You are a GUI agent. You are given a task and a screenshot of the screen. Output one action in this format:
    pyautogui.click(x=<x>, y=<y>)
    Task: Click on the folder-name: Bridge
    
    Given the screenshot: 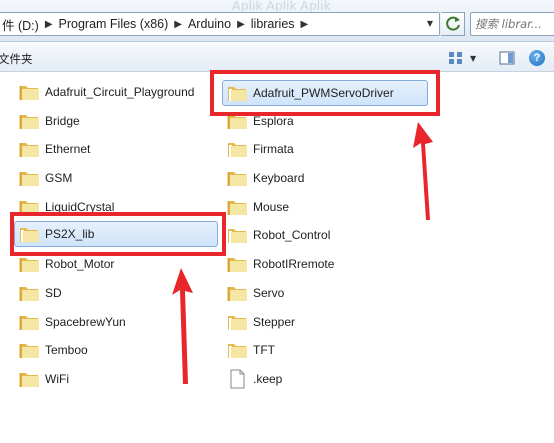 What is the action you would take?
    pyautogui.click(x=62, y=121)
    